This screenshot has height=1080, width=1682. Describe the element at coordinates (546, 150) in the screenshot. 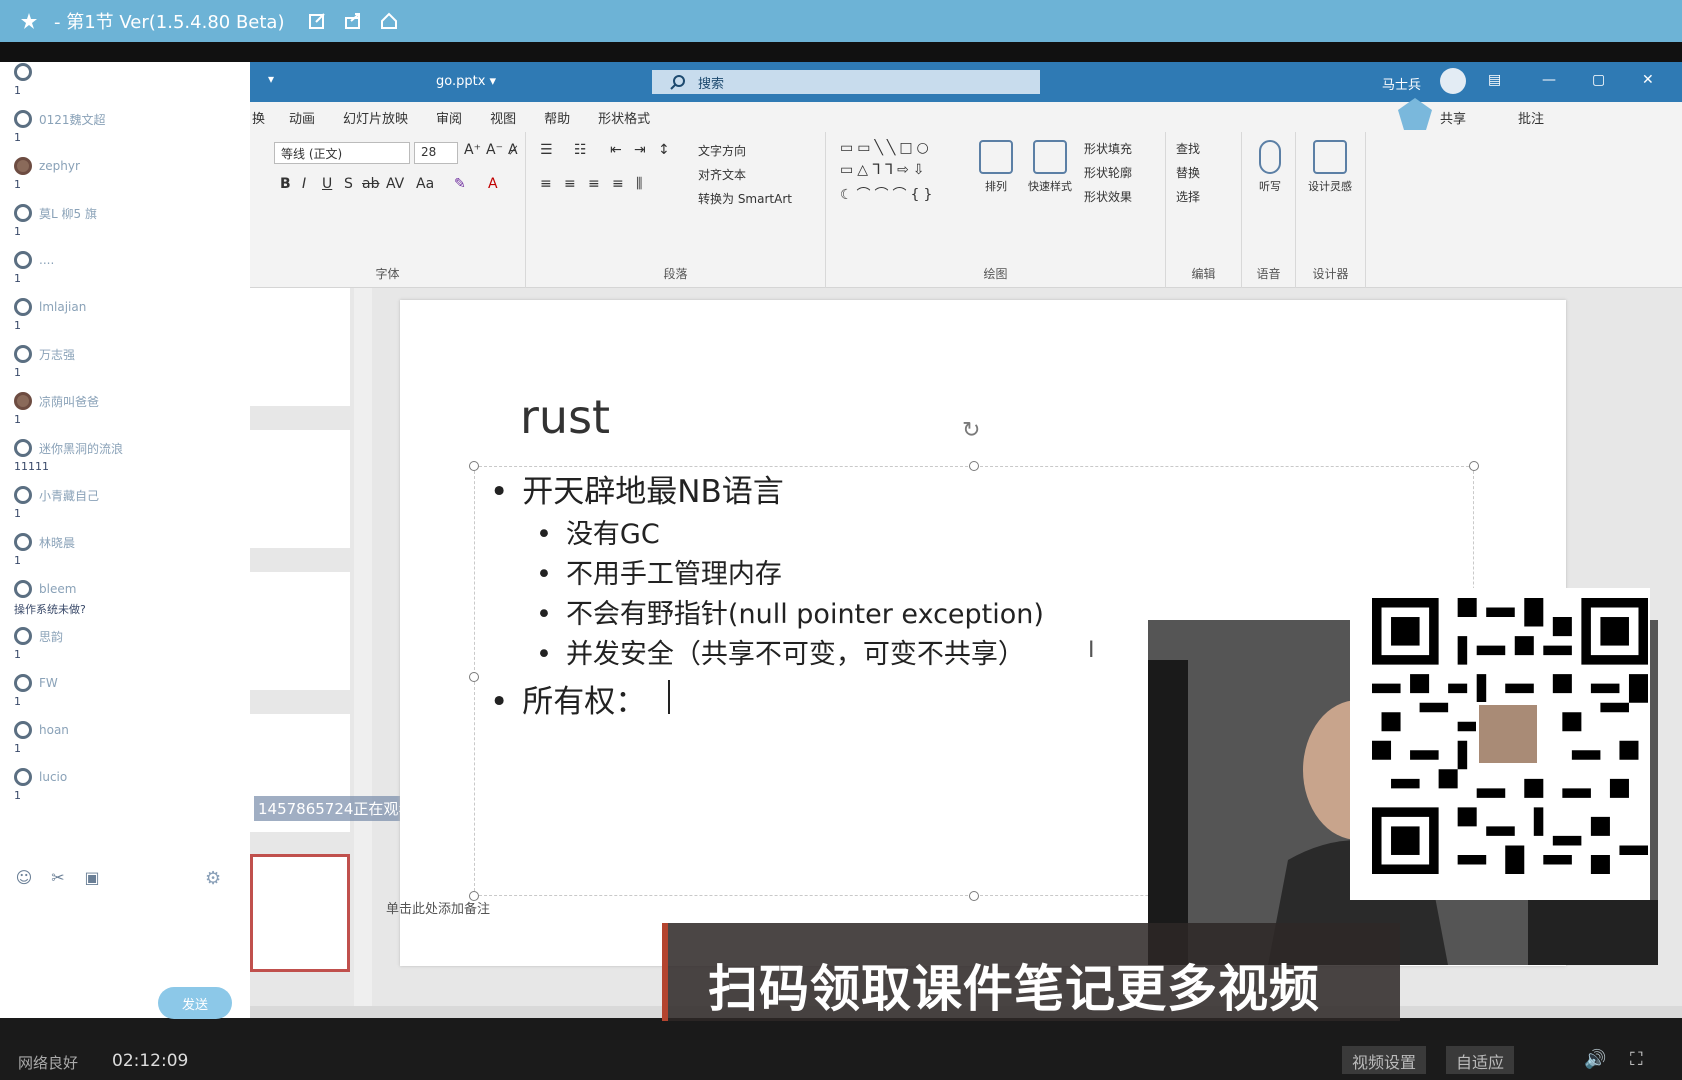

I see `bullets-icon: ☰` at that location.